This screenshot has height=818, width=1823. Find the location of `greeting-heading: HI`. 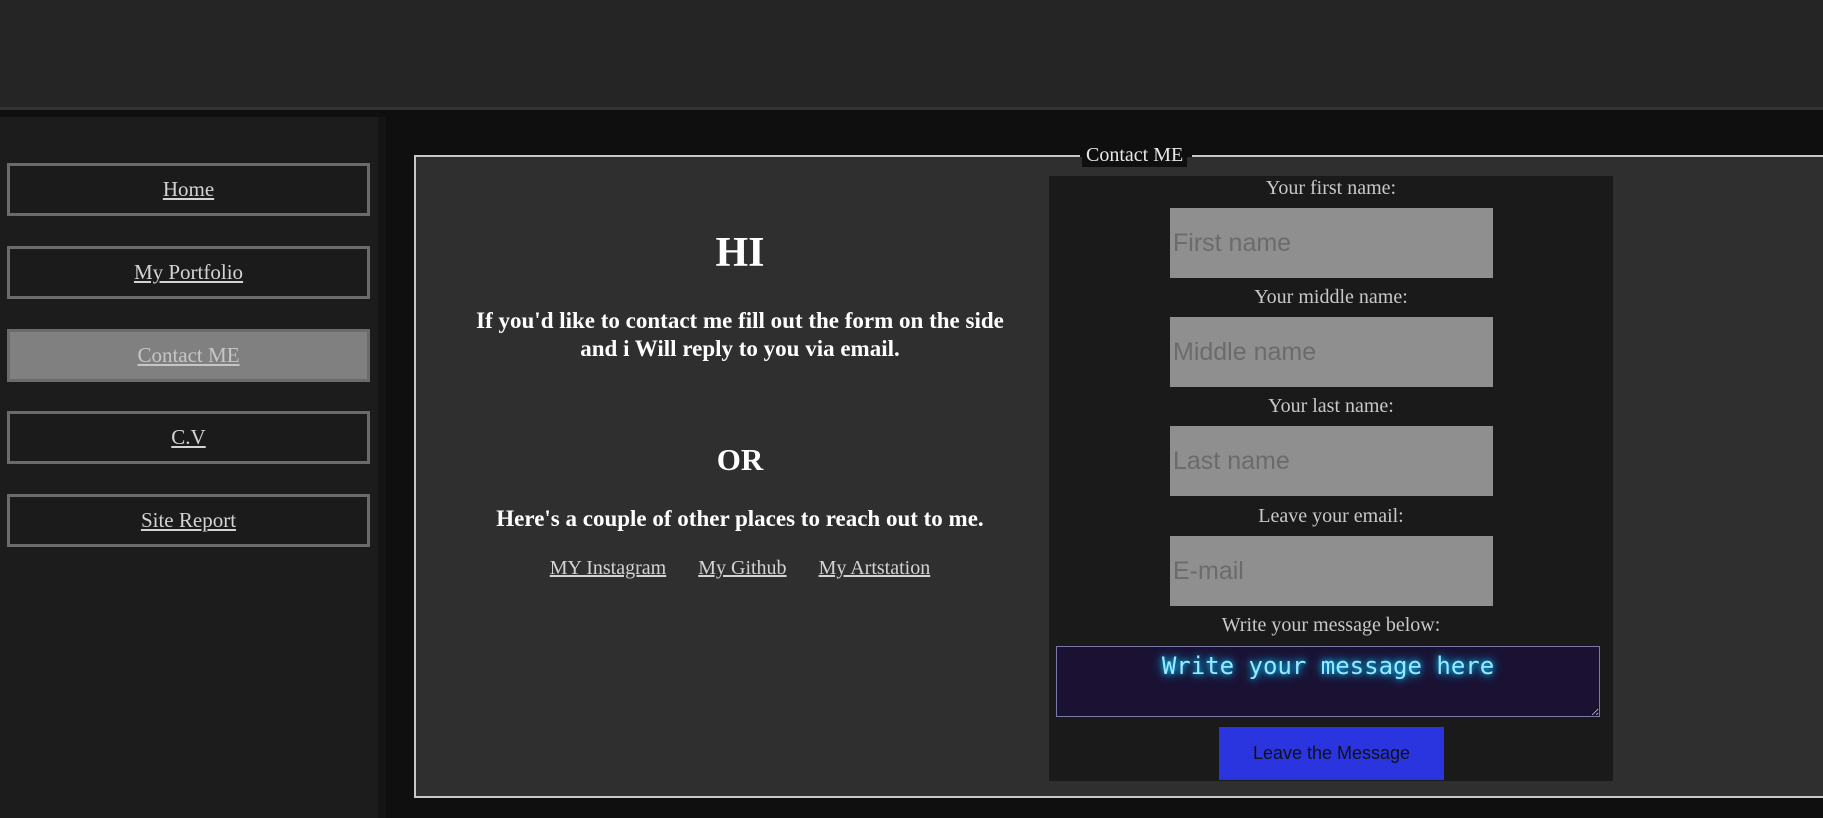

greeting-heading: HI is located at coordinates (740, 253).